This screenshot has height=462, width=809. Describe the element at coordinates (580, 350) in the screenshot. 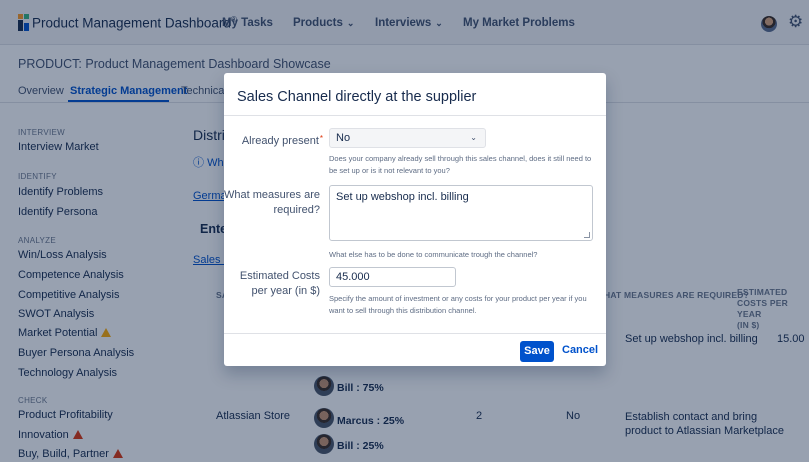

I see `cancel-button: Cancel` at that location.